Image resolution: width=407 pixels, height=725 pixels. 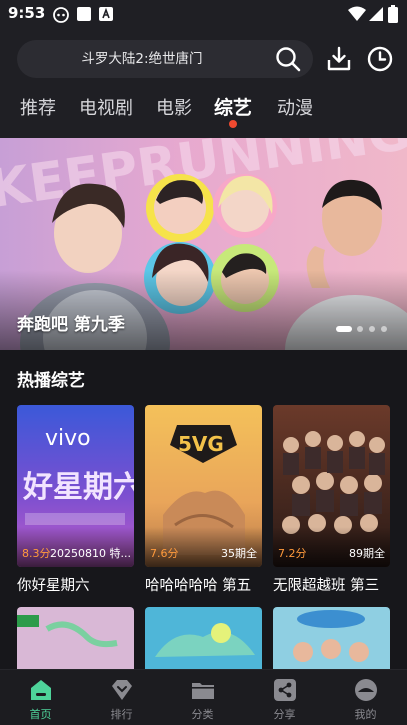 I want to click on nav-share: 分享, so click(x=284, y=697).